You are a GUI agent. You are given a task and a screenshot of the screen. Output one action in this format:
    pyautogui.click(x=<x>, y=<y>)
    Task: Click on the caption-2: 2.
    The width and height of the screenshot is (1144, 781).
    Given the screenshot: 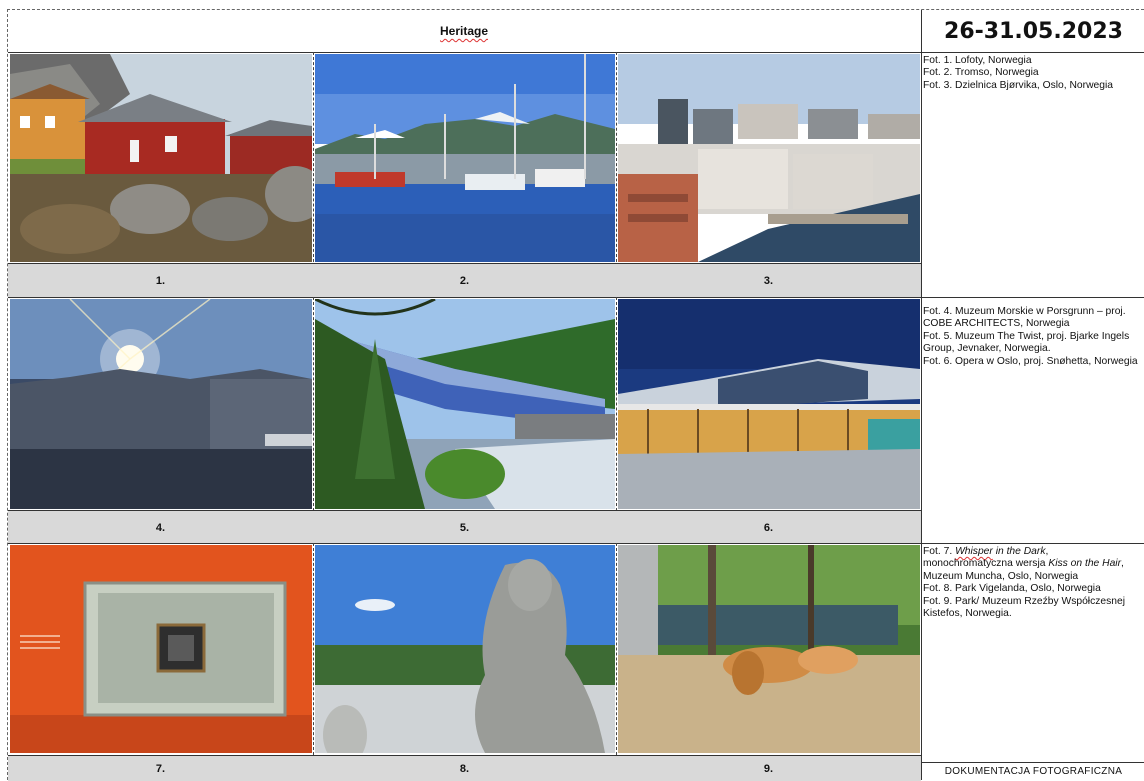 What is the action you would take?
    pyautogui.click(x=464, y=280)
    